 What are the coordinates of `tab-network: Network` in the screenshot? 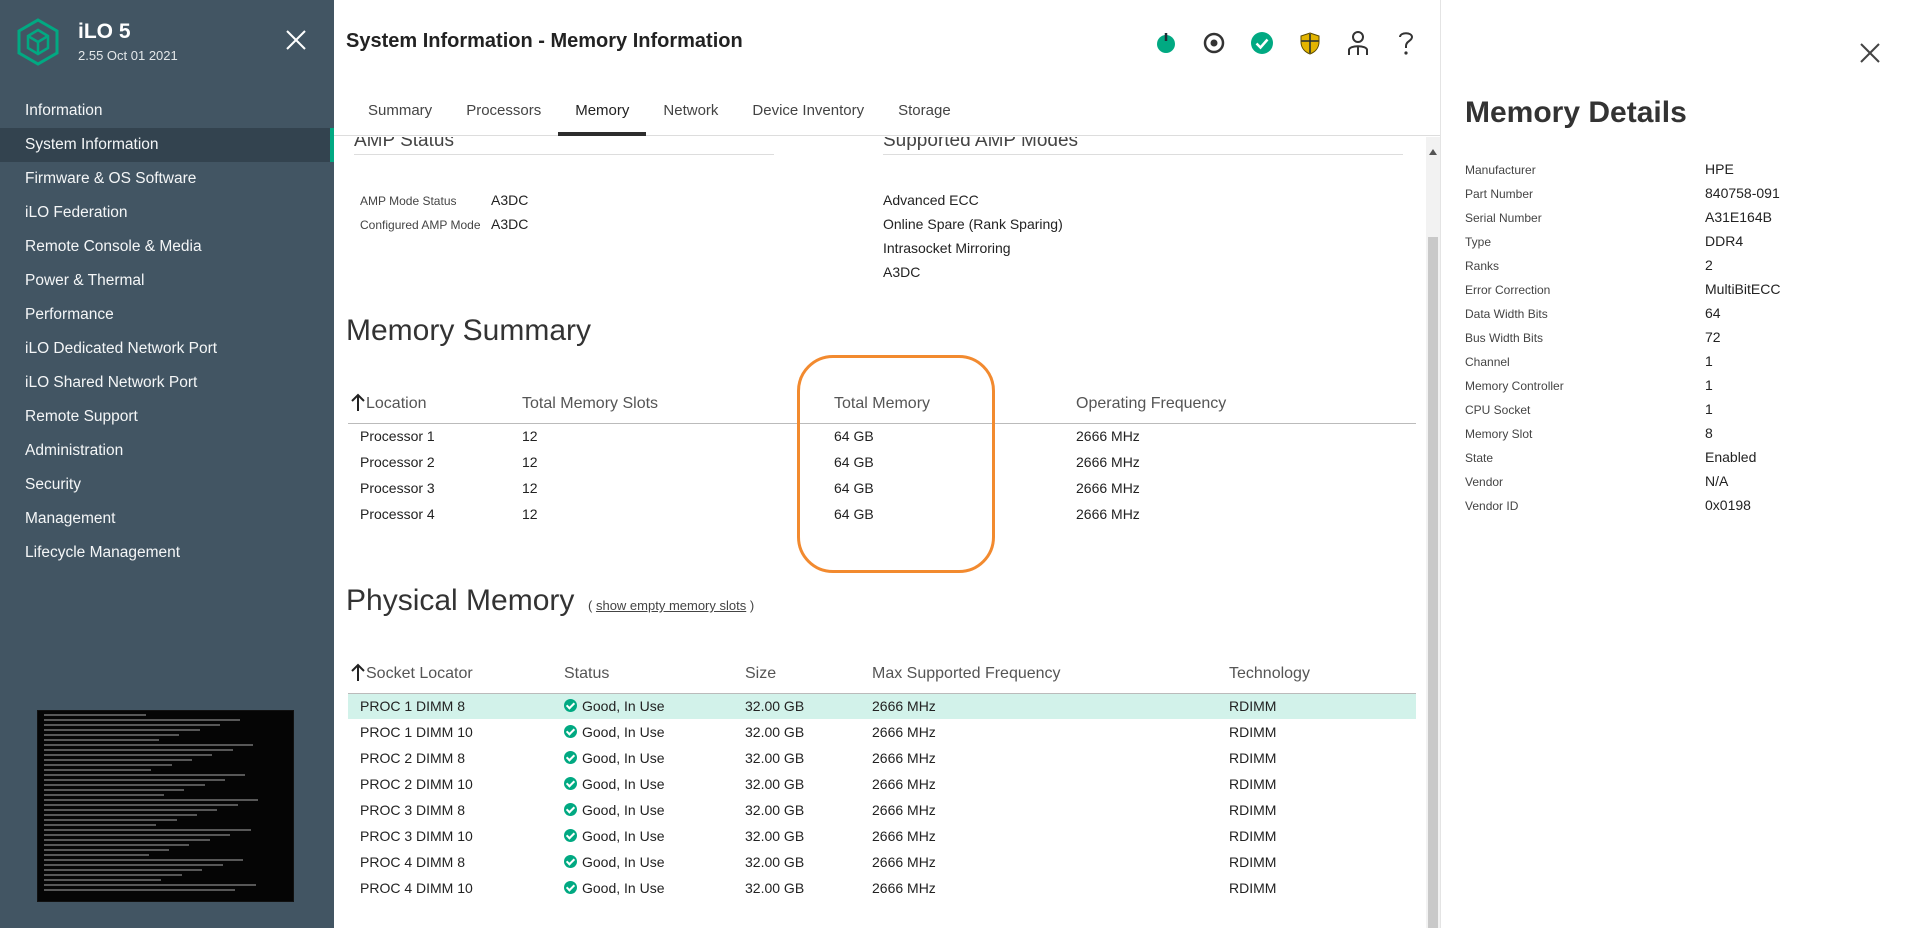 It's located at (690, 114).